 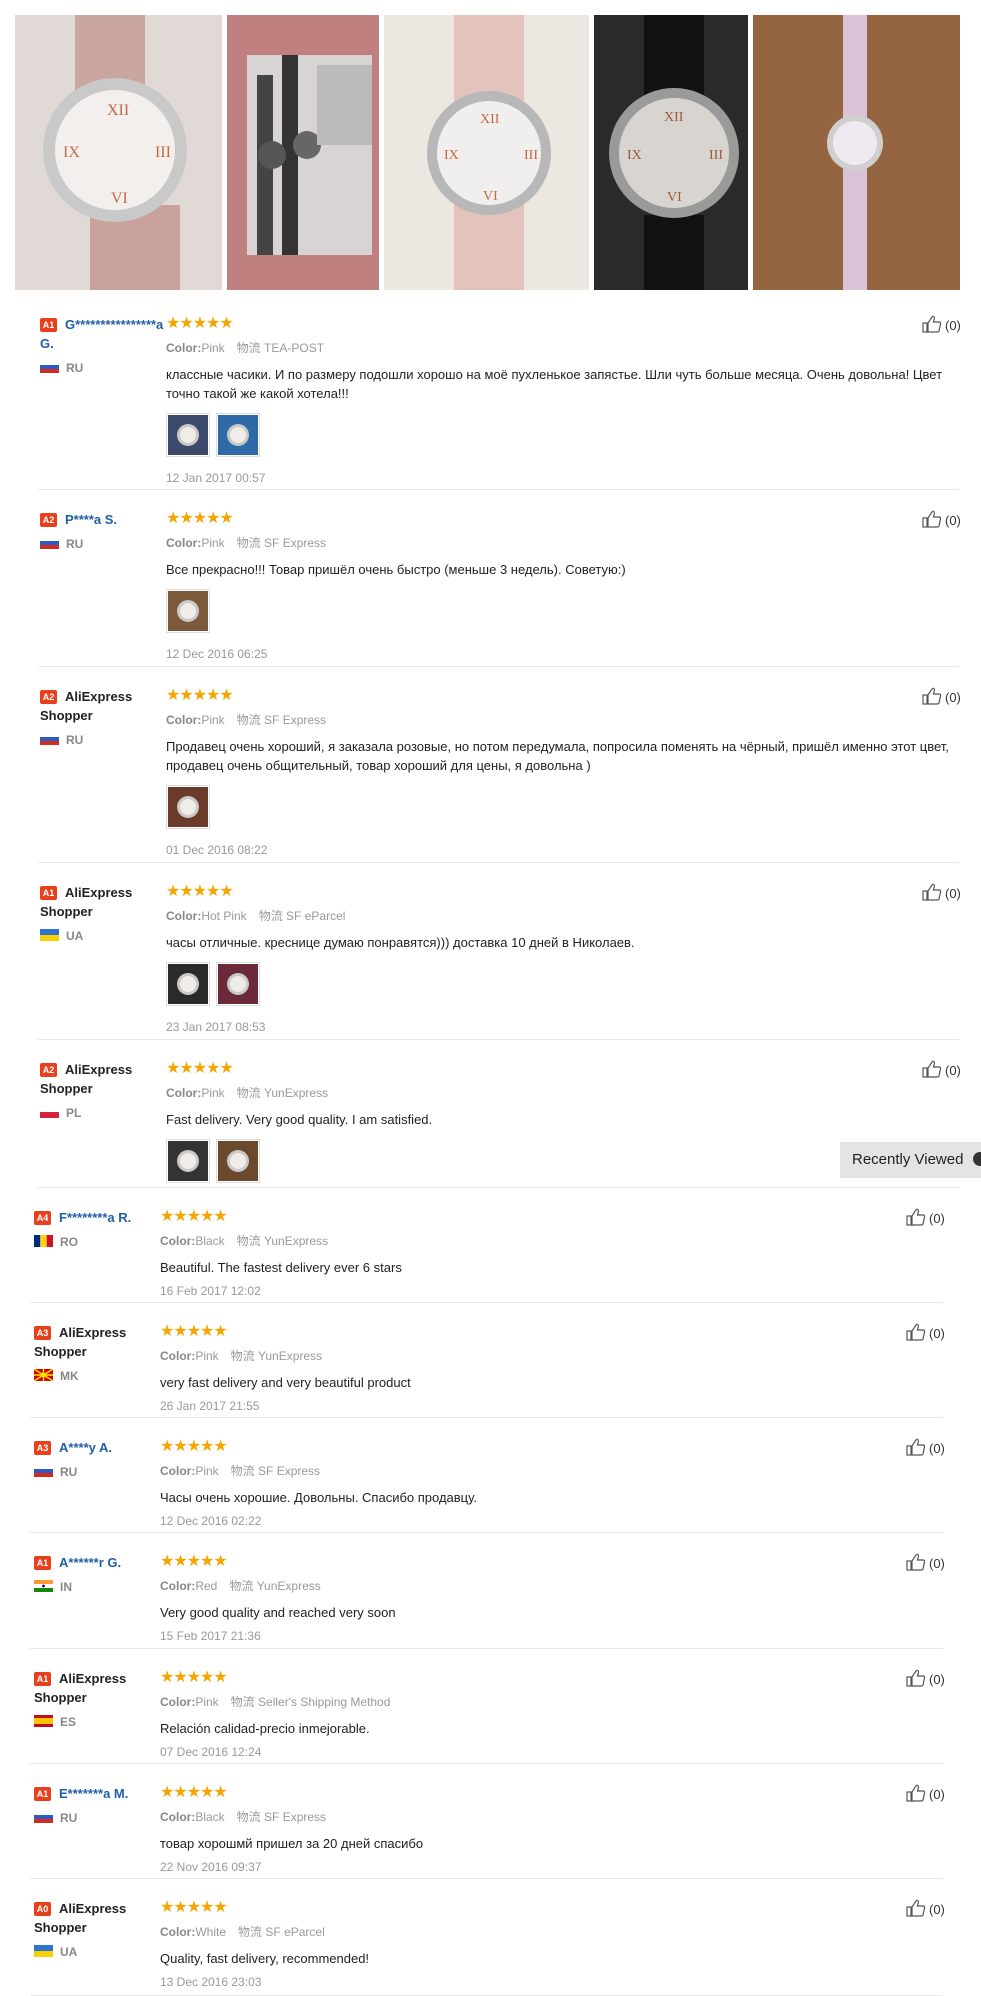 I want to click on svg-text: XII, so click(x=674, y=117).